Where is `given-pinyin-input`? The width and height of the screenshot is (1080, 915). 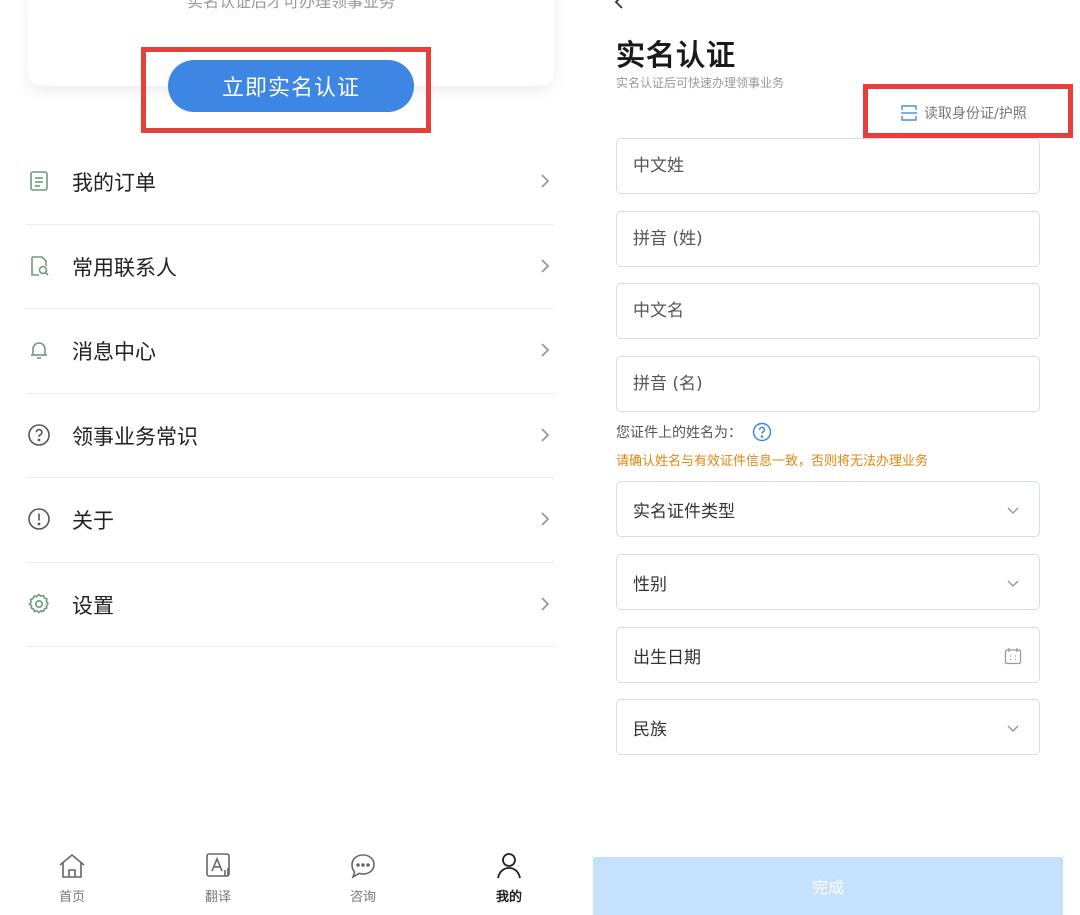 given-pinyin-input is located at coordinates (828, 384).